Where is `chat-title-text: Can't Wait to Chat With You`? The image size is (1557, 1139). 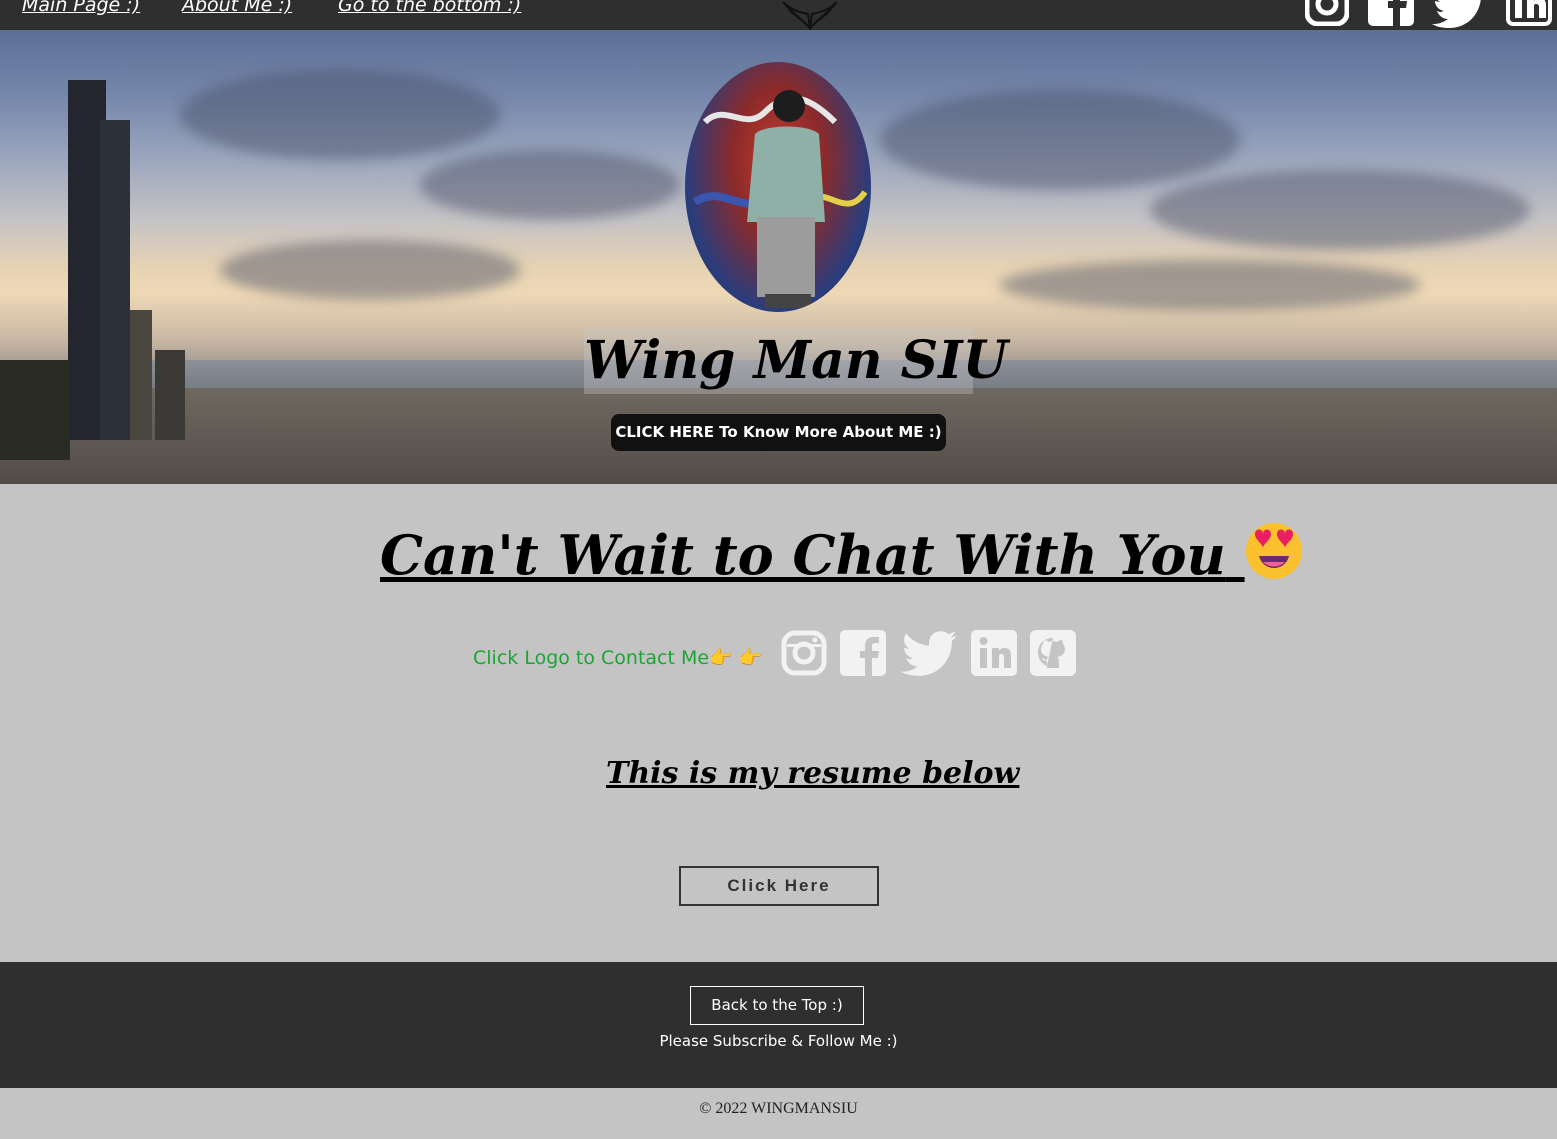 chat-title-text: Can't Wait to Chat With You is located at coordinates (803, 555).